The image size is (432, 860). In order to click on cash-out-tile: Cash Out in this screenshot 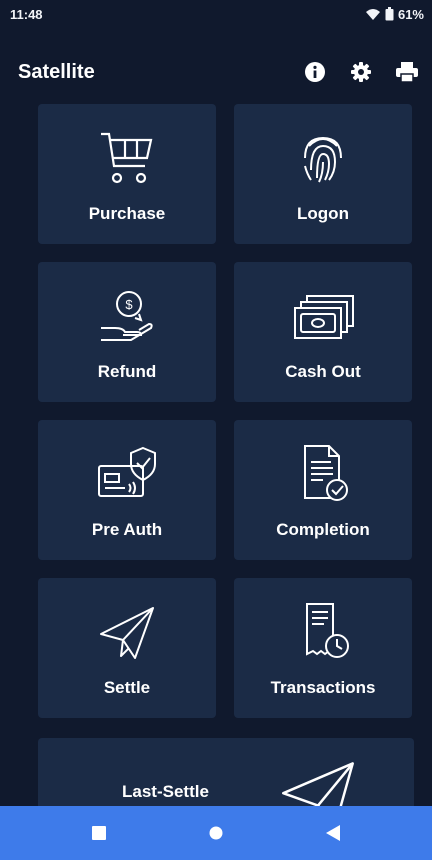, I will do `click(323, 332)`.